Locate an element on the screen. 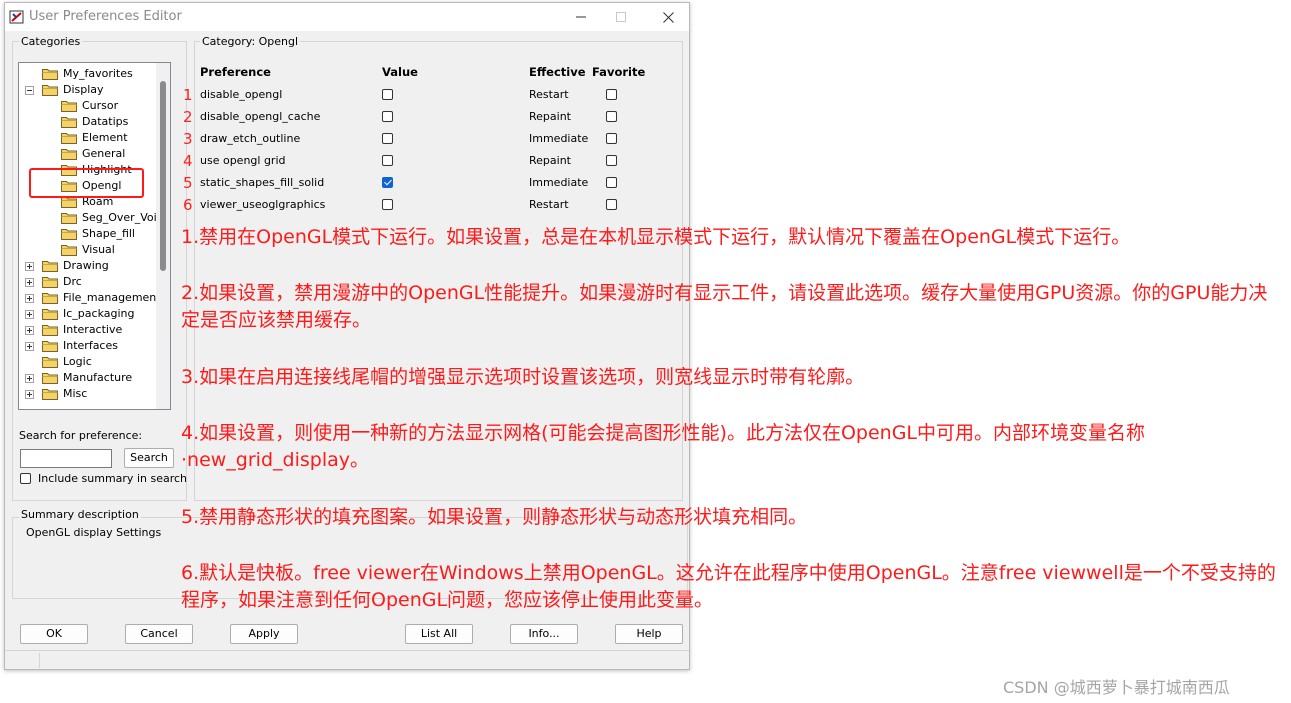 Image resolution: width=1291 pixels, height=703 pixels. maximize-button is located at coordinates (621, 17).